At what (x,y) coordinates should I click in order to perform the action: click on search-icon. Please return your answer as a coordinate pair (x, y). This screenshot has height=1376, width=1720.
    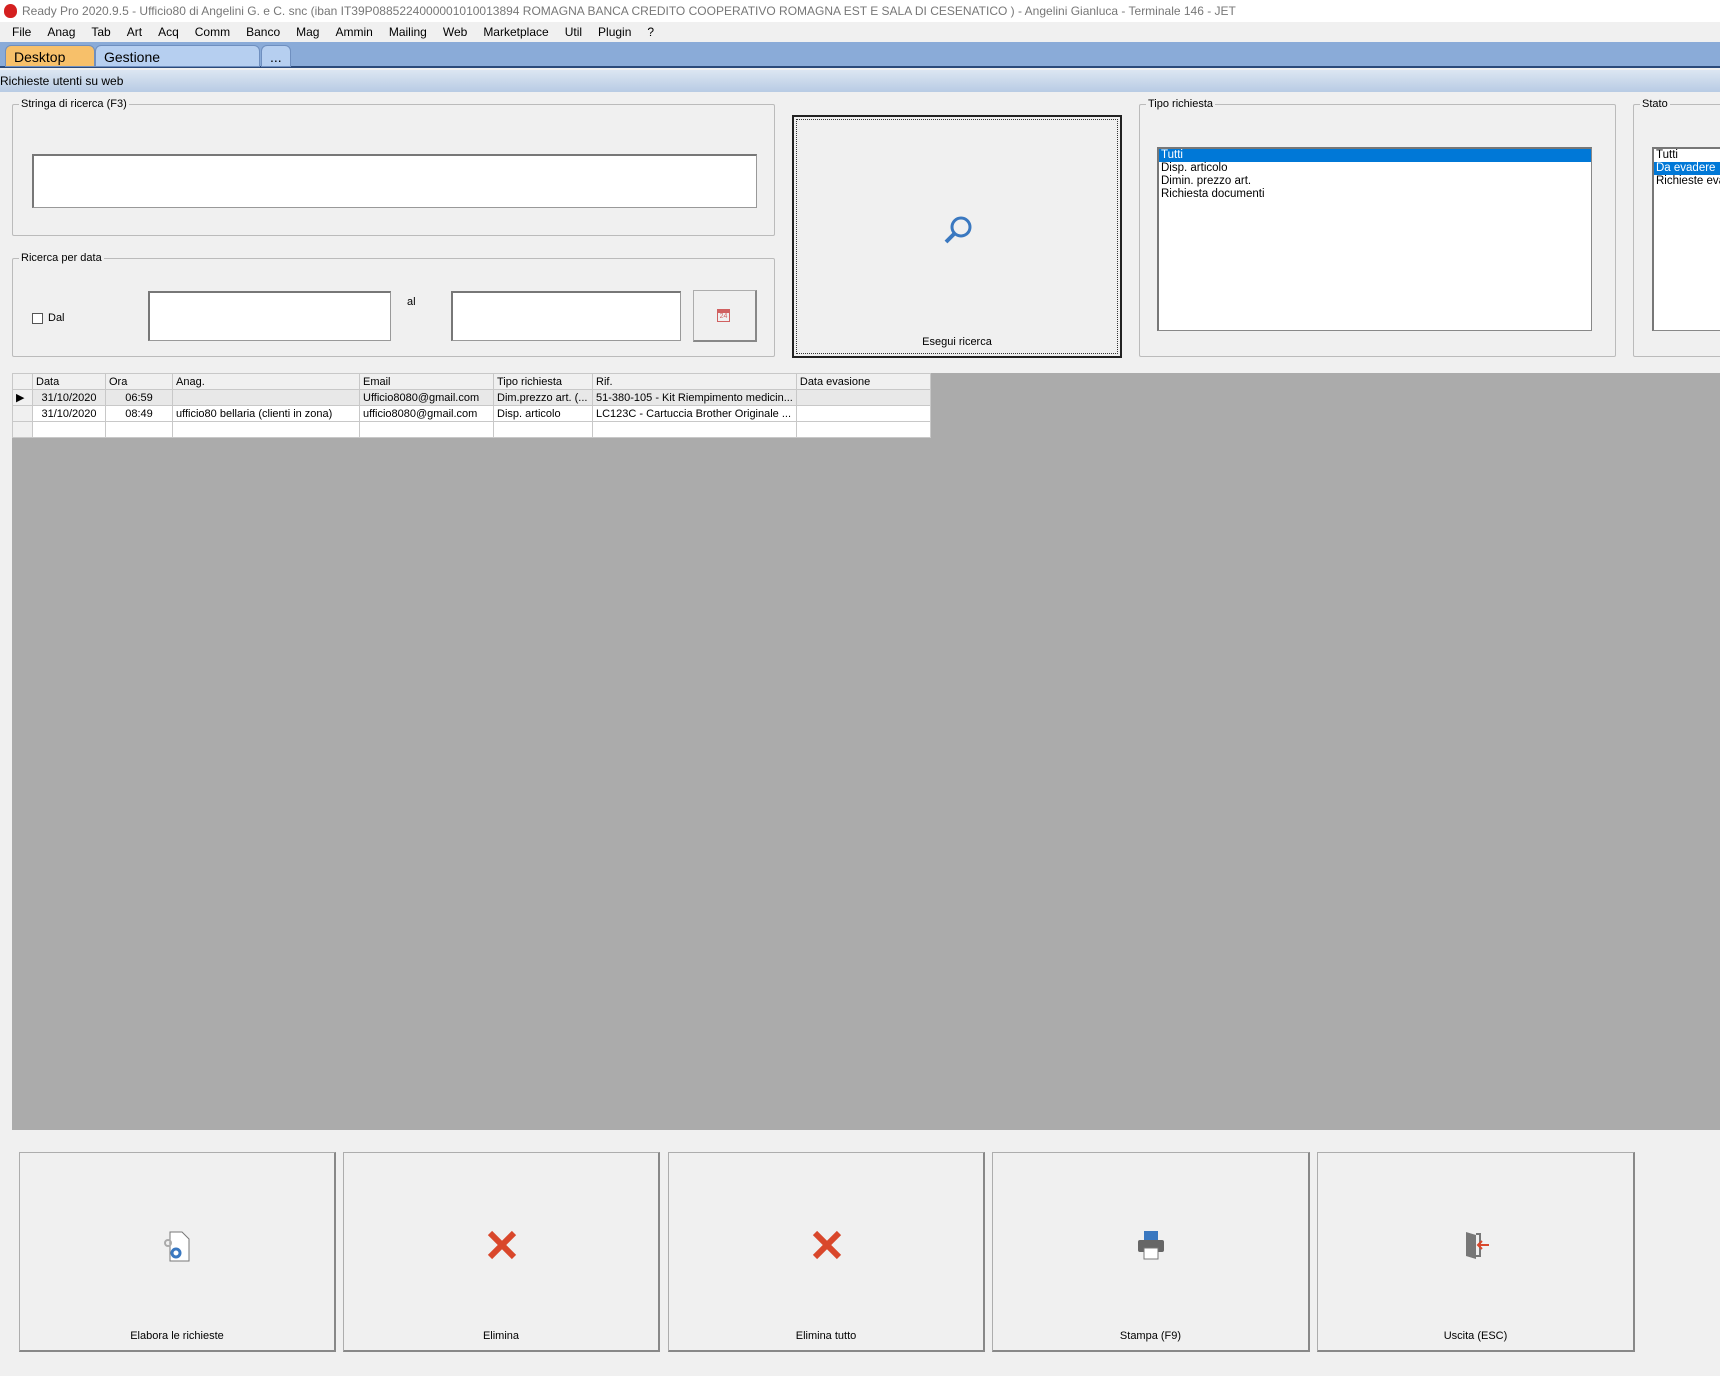
    Looking at the image, I should click on (958, 230).